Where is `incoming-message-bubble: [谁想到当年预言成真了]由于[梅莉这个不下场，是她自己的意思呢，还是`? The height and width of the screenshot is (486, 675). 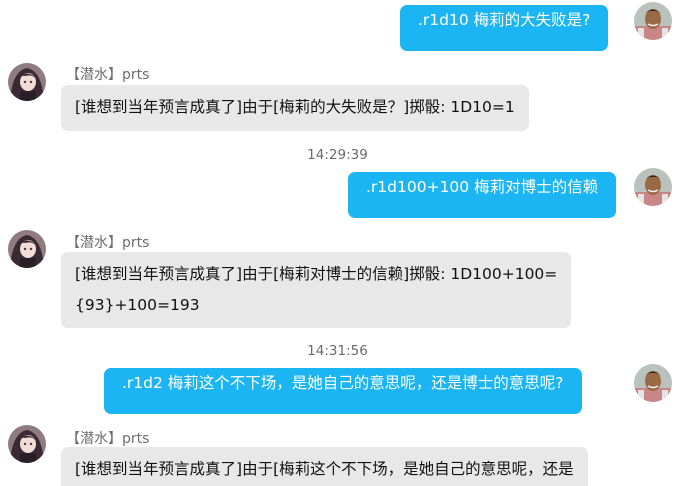 incoming-message-bubble: [谁想到当年预言成真了]由于[梅莉这个不下场，是她自己的意思呢，还是 is located at coordinates (324, 466).